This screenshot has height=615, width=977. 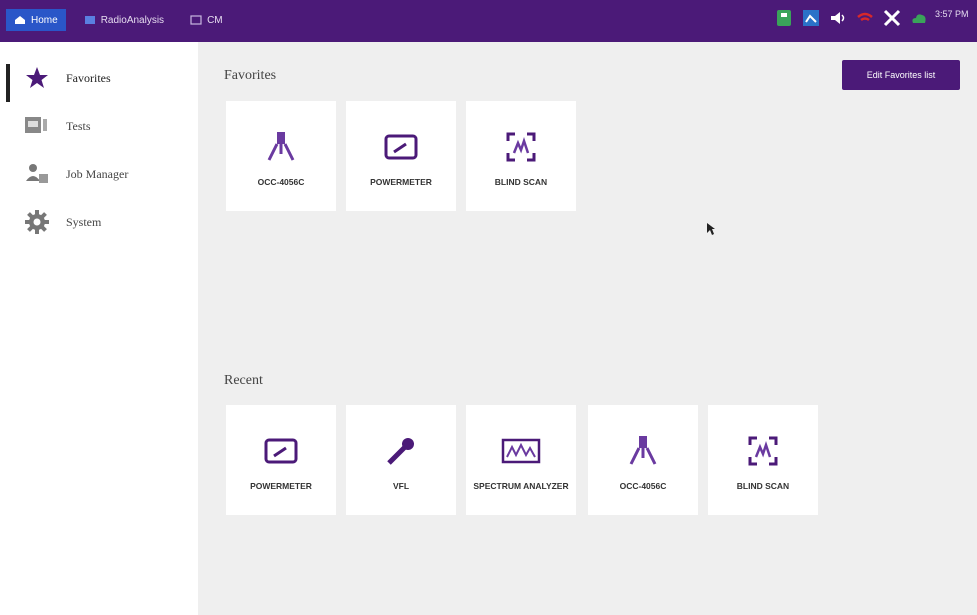 I want to click on vfl-icon, so click(x=401, y=451).